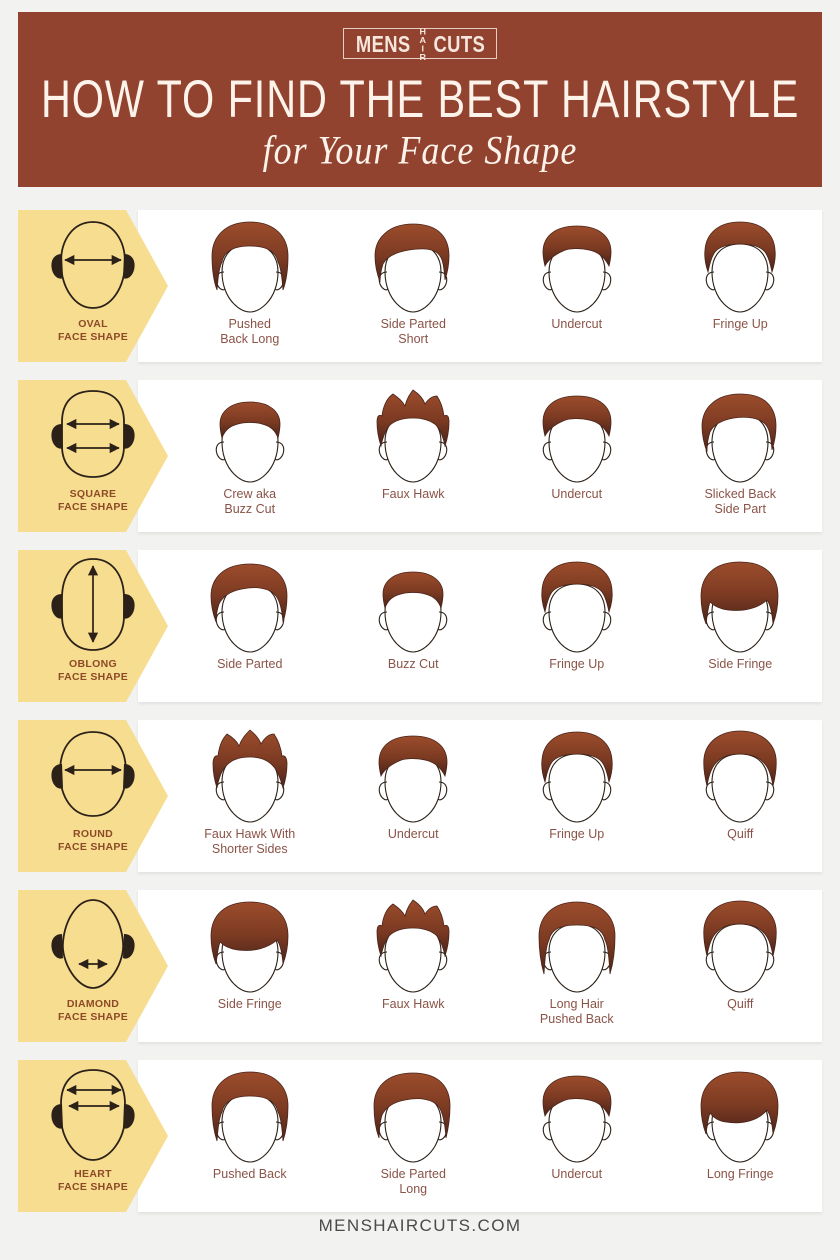 This screenshot has height=1260, width=840. I want to click on style-cell: Slicked Back Side Part, so click(741, 456).